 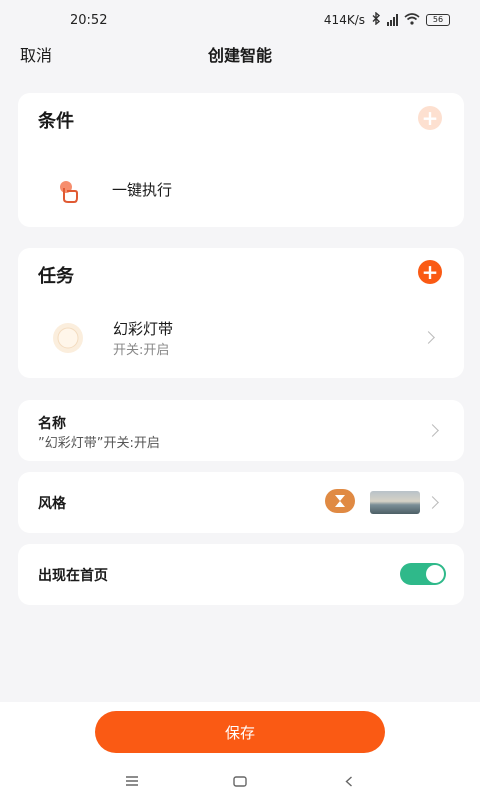 I want to click on bottom-area: 保存, so click(x=240, y=751).